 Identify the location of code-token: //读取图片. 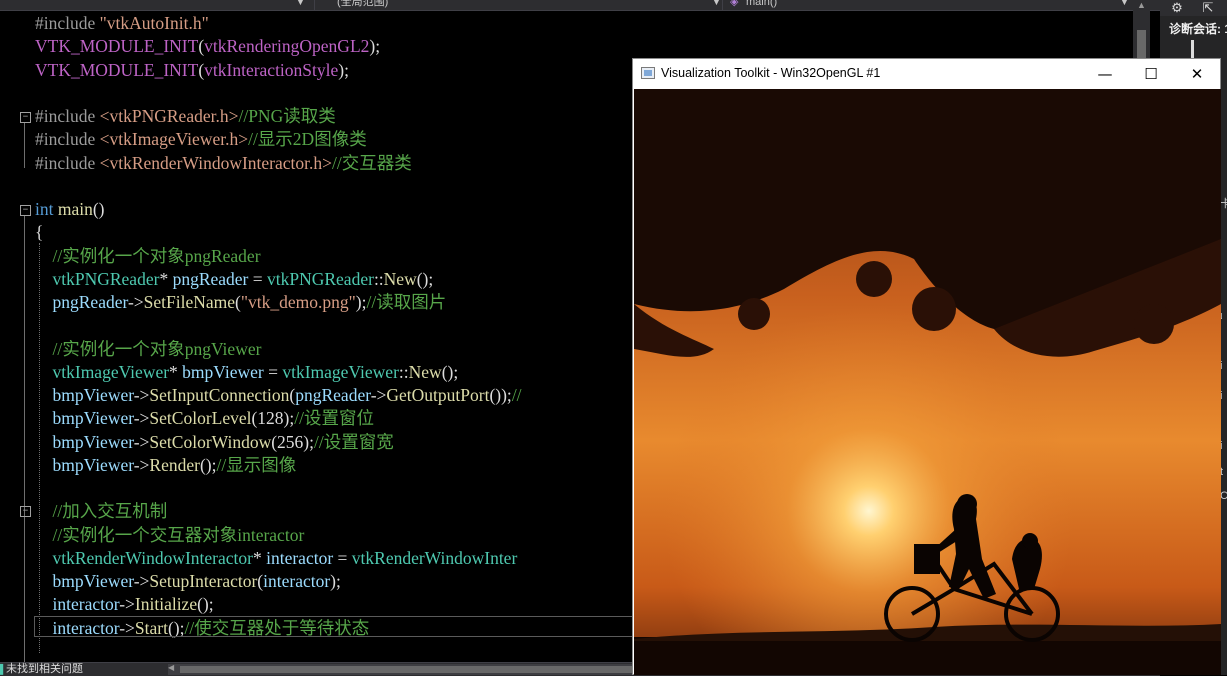
(406, 302).